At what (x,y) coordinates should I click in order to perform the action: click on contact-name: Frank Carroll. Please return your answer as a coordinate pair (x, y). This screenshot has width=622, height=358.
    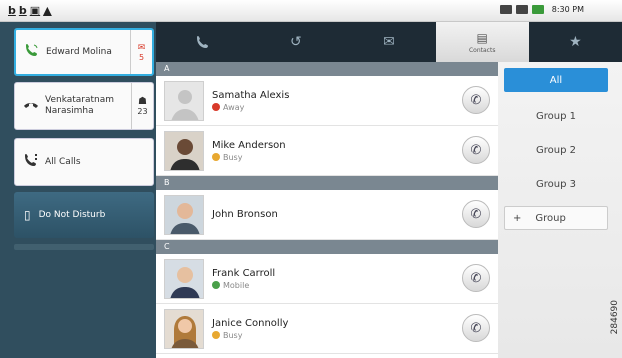
    Looking at the image, I should click on (244, 273).